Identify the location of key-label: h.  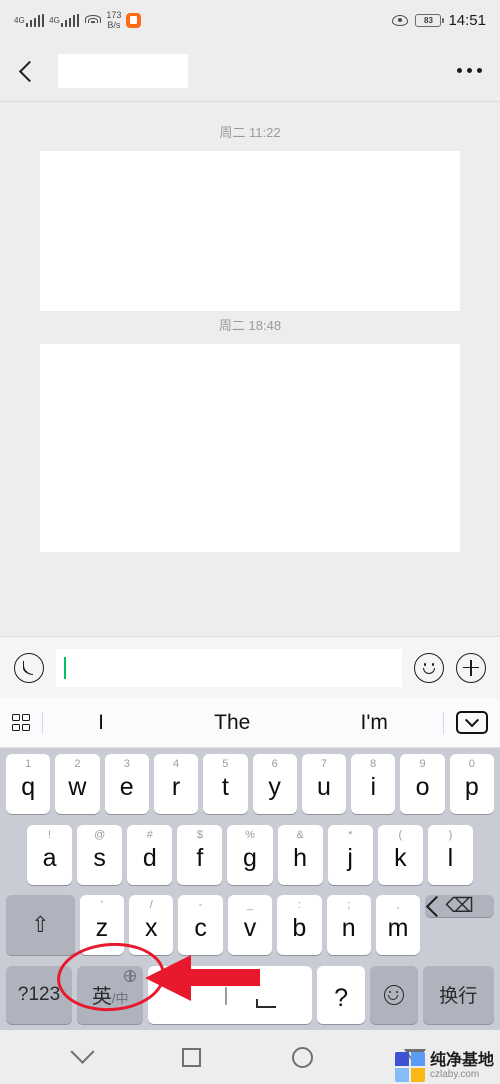
(300, 857).